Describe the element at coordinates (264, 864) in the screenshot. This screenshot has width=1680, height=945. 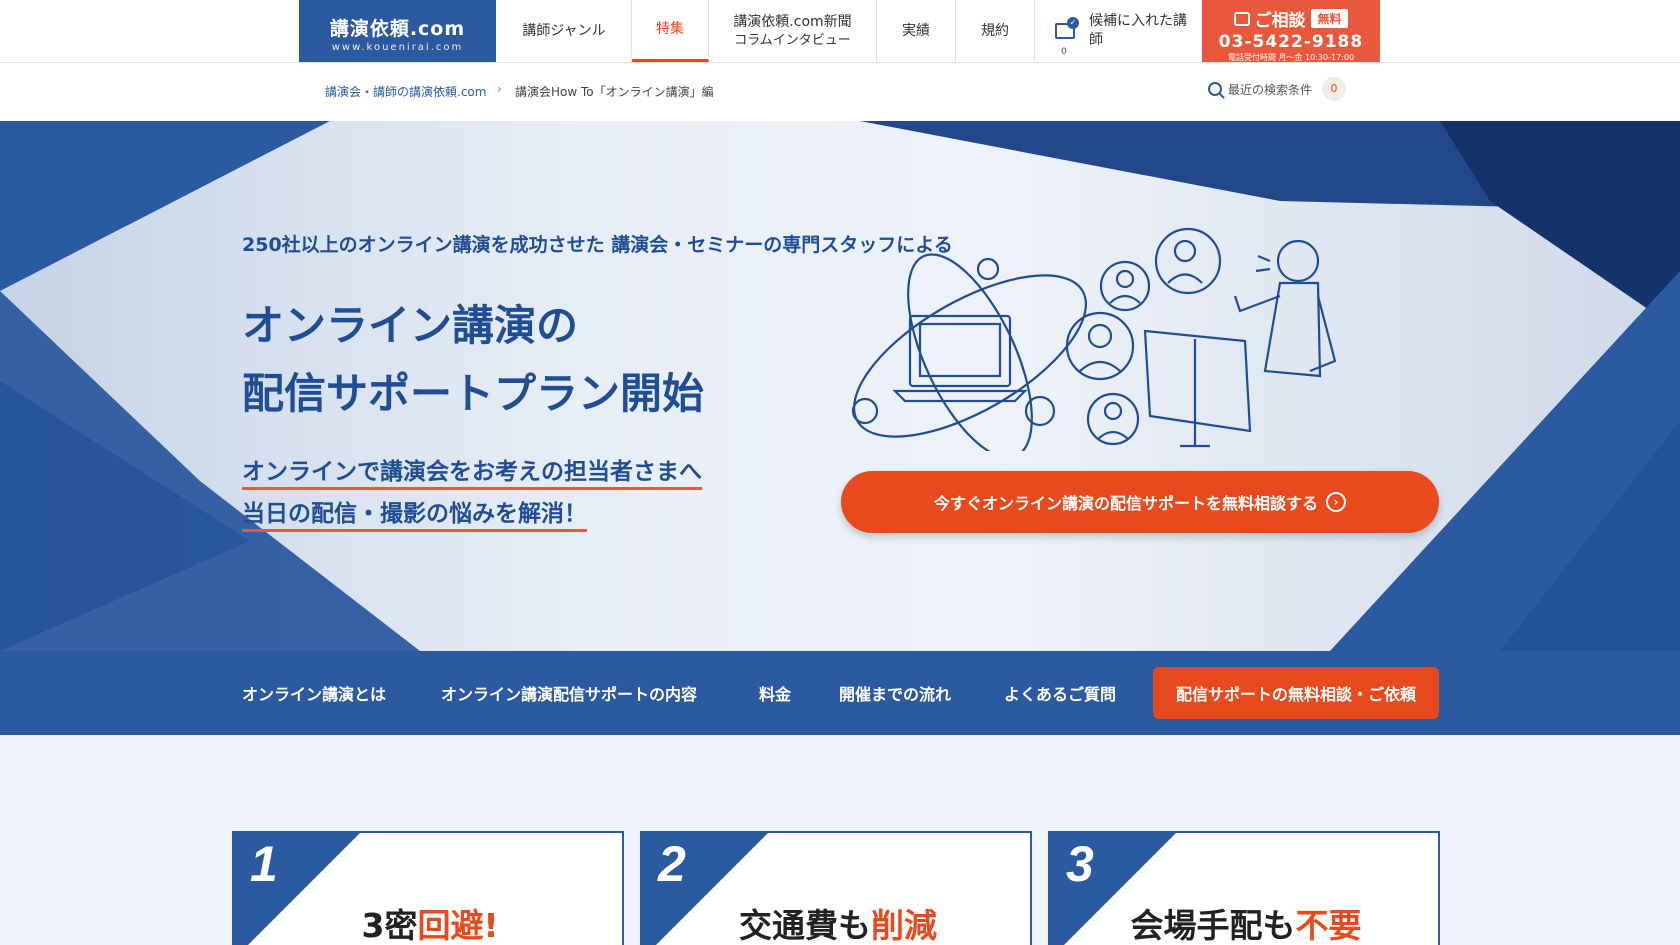
I see `feature-number: 1` at that location.